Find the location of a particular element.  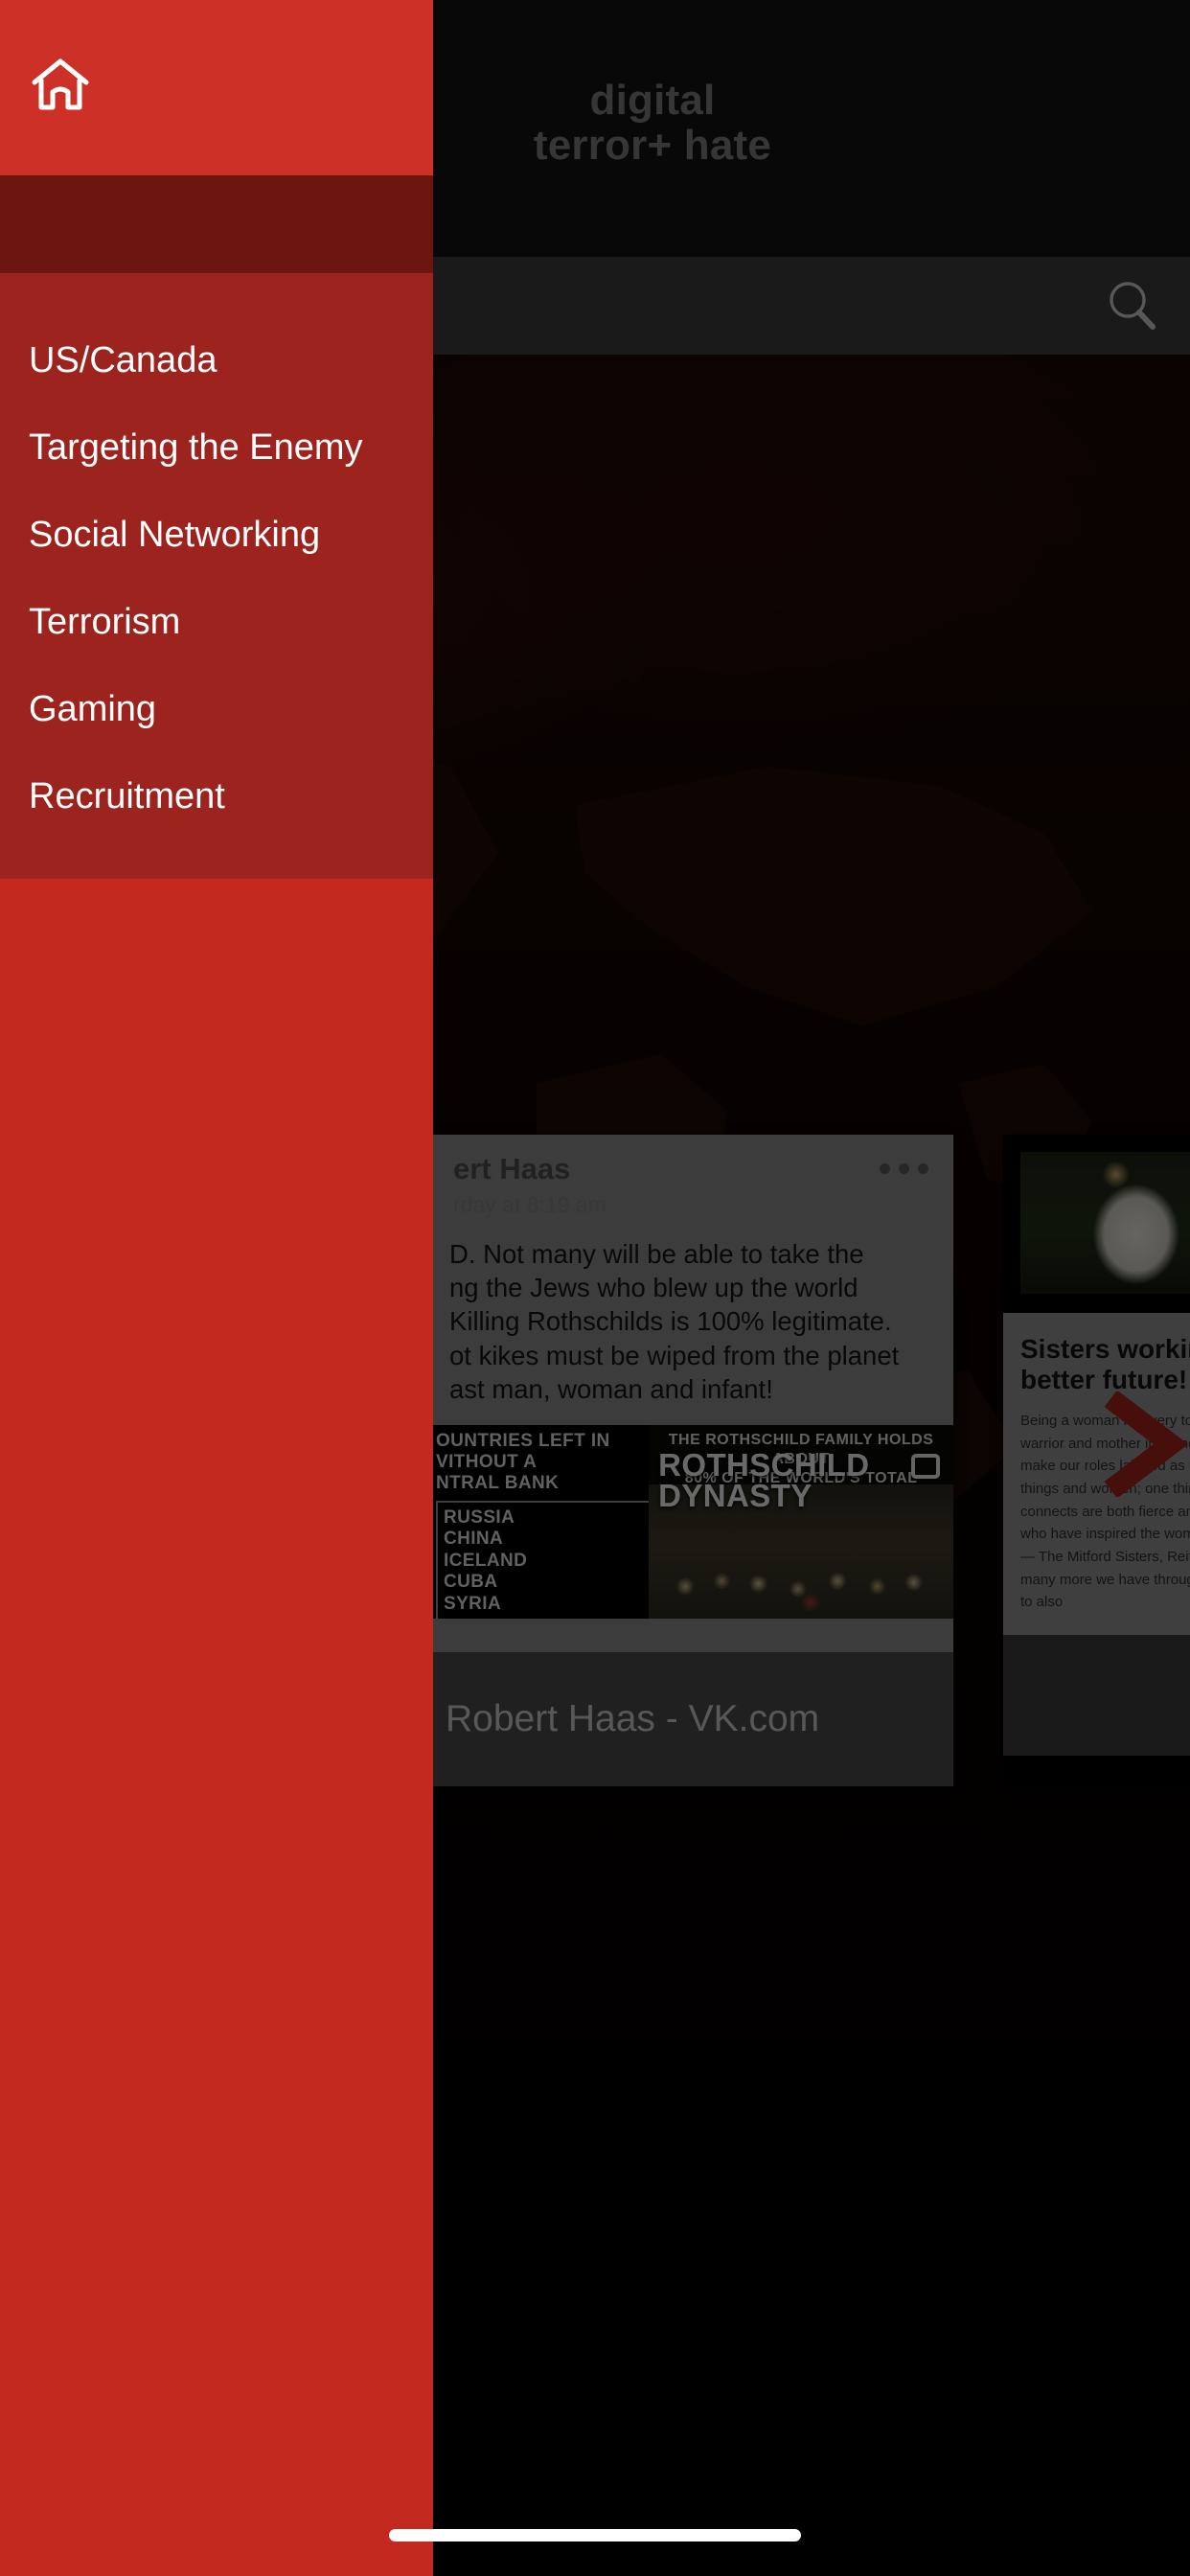

sidebar-item-label: Terrorism is located at coordinates (105, 622).